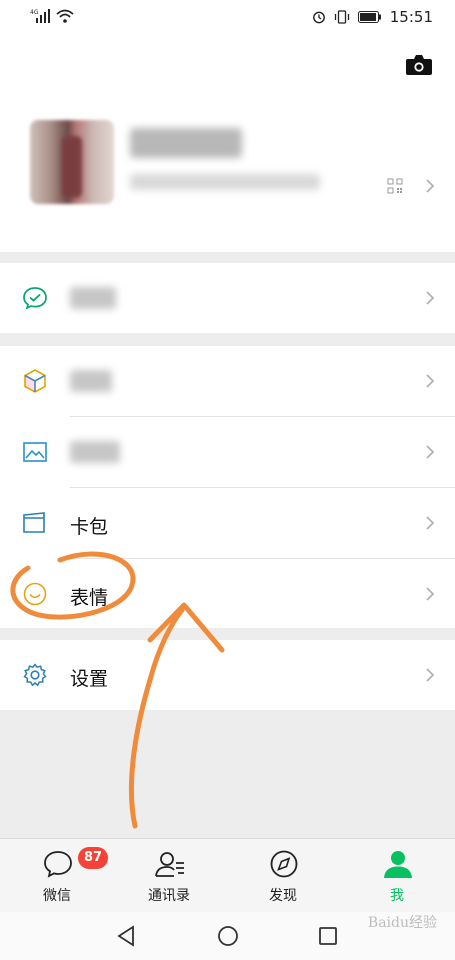 The image size is (455, 960). What do you see at coordinates (89, 679) in the screenshot?
I see `settings-label: 设置` at bounding box center [89, 679].